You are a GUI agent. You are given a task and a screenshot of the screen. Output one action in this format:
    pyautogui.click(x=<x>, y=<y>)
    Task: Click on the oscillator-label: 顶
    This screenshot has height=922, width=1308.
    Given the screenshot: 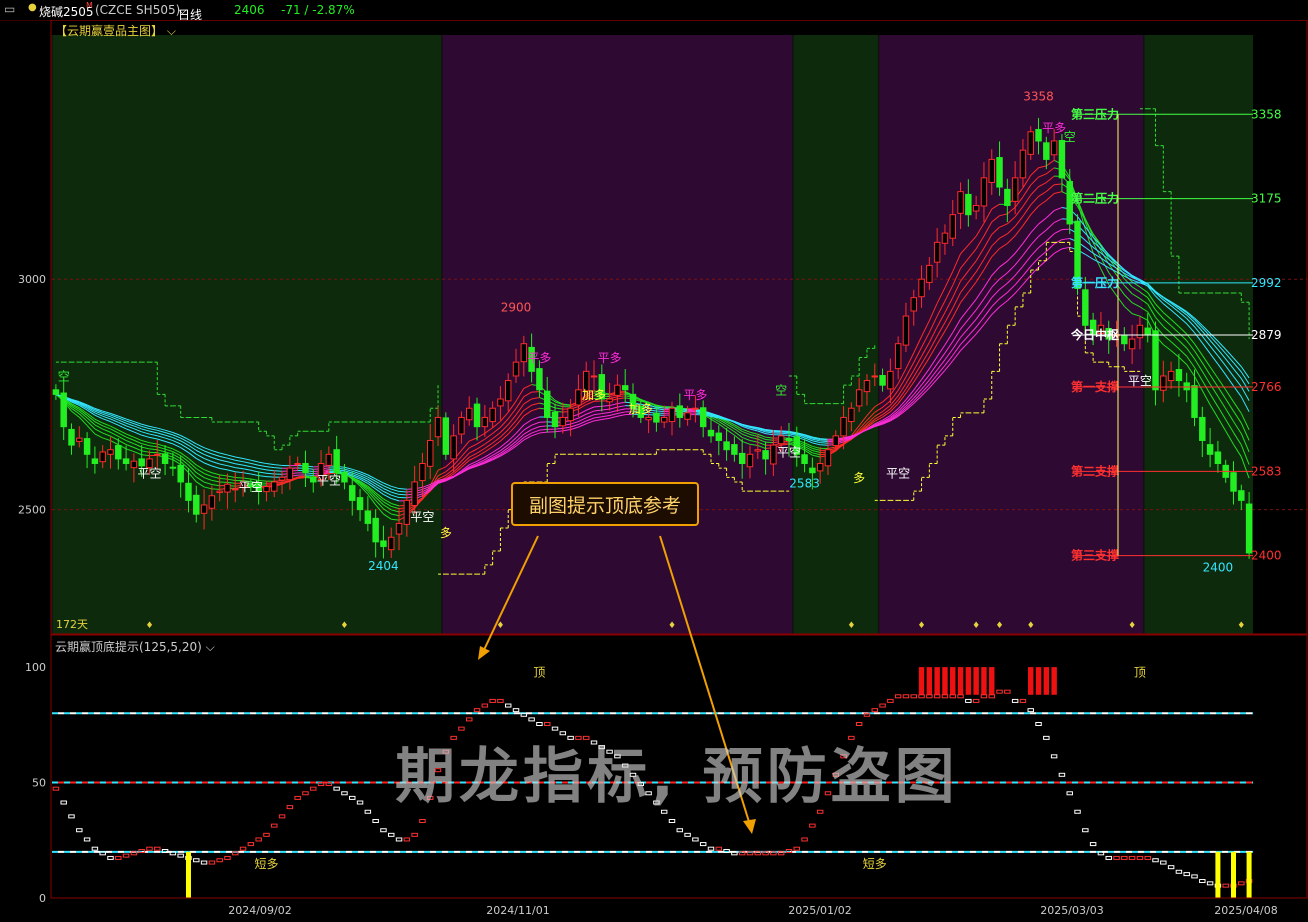 What is the action you would take?
    pyautogui.click(x=1140, y=672)
    